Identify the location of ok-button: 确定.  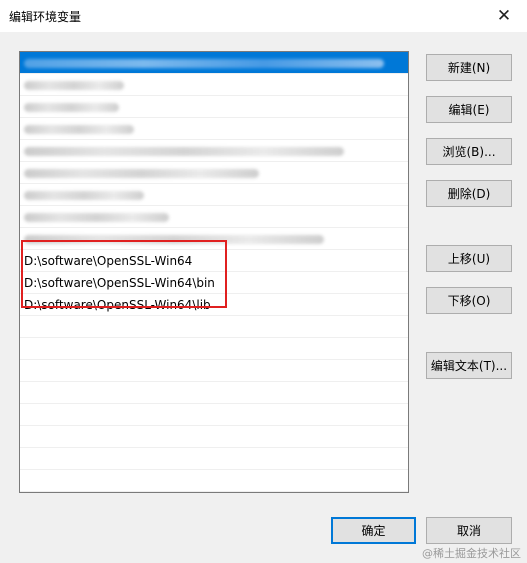
(373, 530).